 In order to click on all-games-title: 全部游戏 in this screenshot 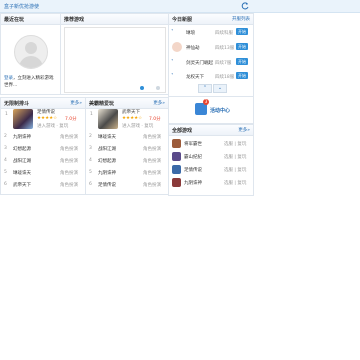, I will do `click(182, 131)`.